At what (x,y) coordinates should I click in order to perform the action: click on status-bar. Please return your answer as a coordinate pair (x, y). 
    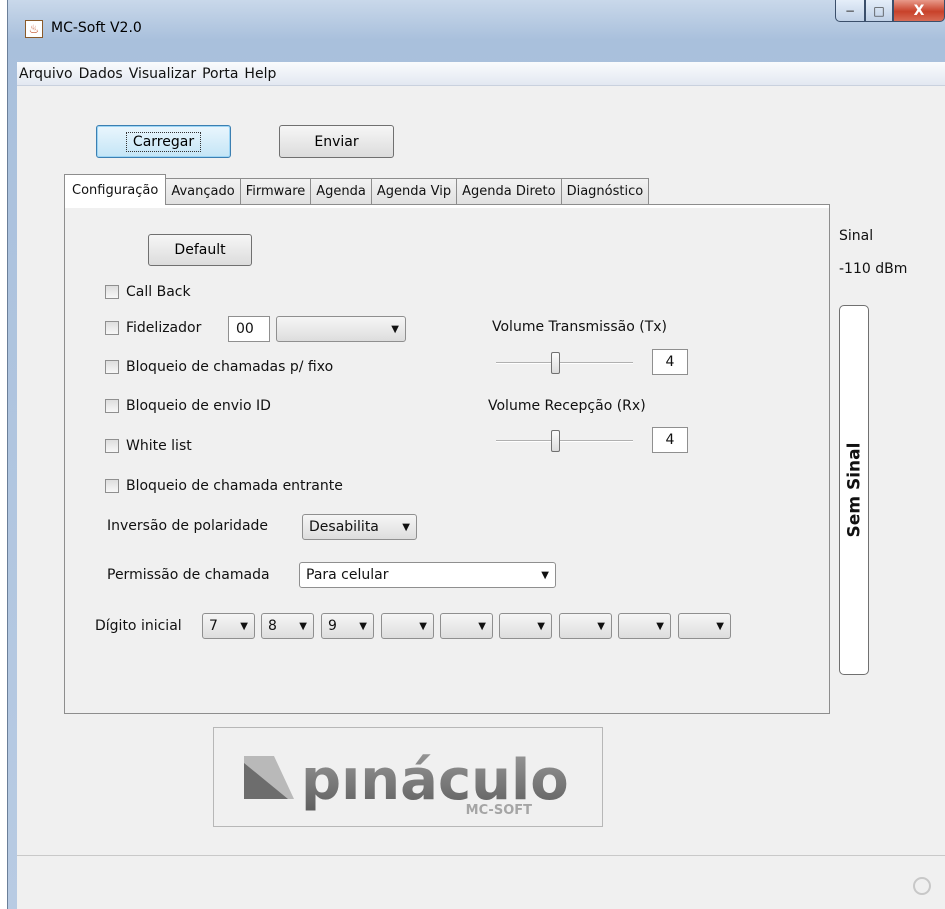
    Looking at the image, I should click on (481, 882).